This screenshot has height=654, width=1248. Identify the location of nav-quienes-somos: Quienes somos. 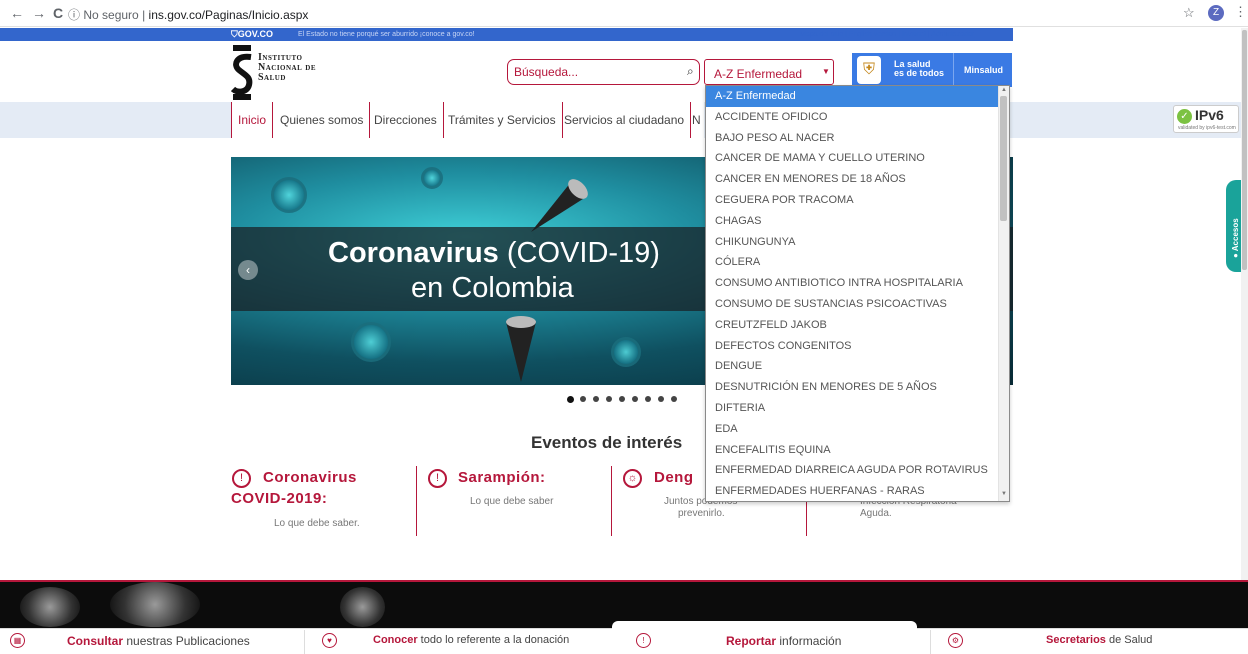
(322, 120).